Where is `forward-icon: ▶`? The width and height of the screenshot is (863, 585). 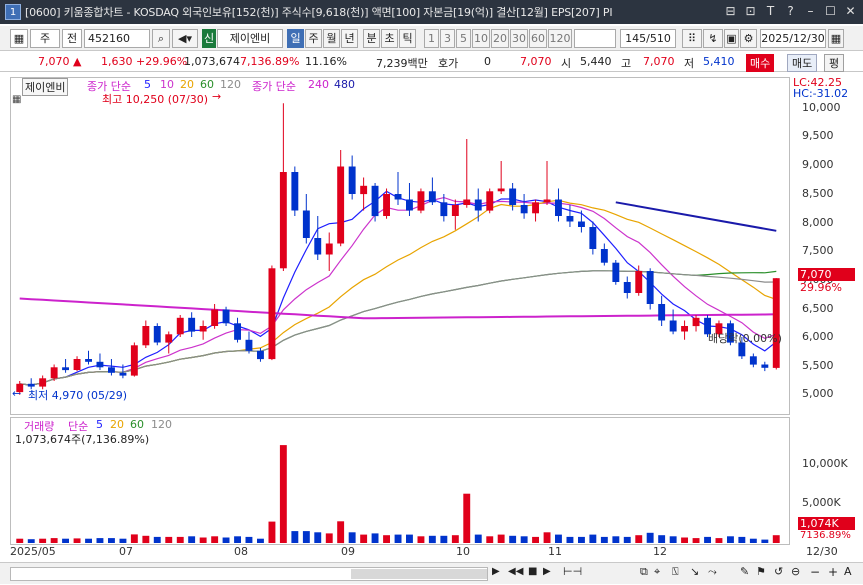 forward-icon: ▶ is located at coordinates (547, 571).